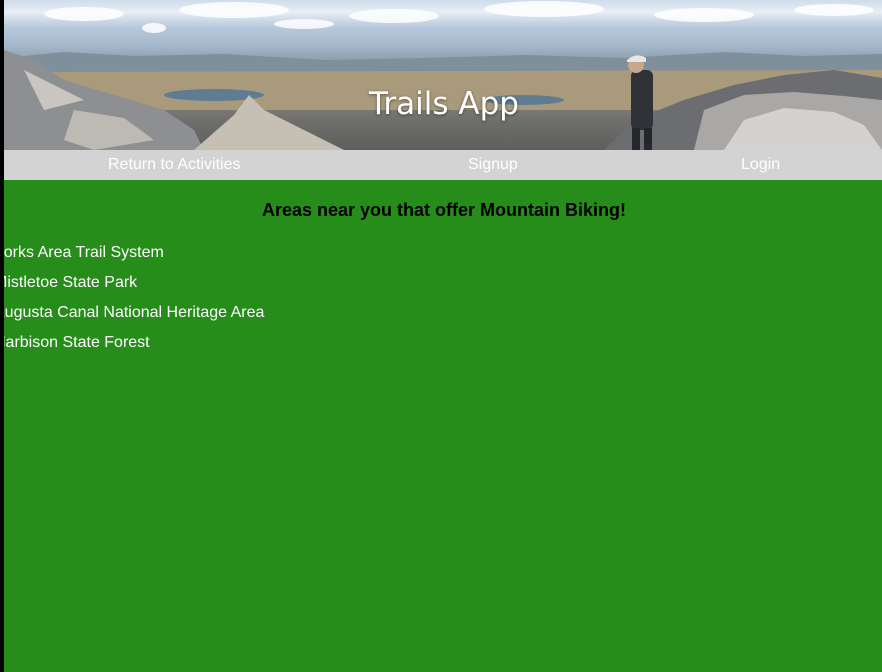 This screenshot has height=672, width=882. Describe the element at coordinates (444, 104) in the screenshot. I see `app-title: Trails App` at that location.